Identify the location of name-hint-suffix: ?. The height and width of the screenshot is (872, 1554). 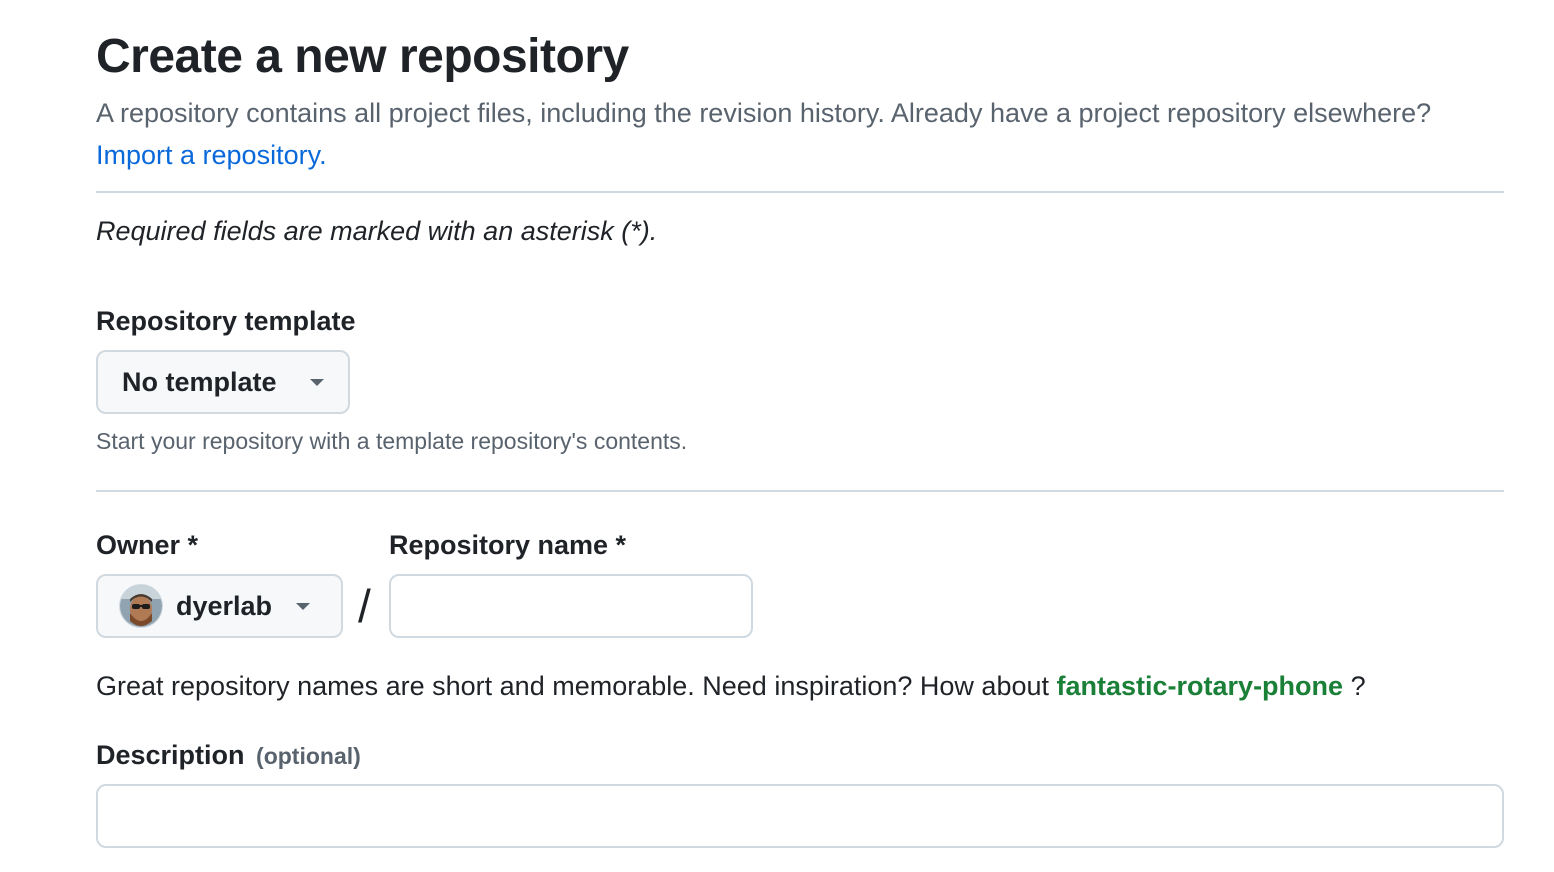
(1358, 686).